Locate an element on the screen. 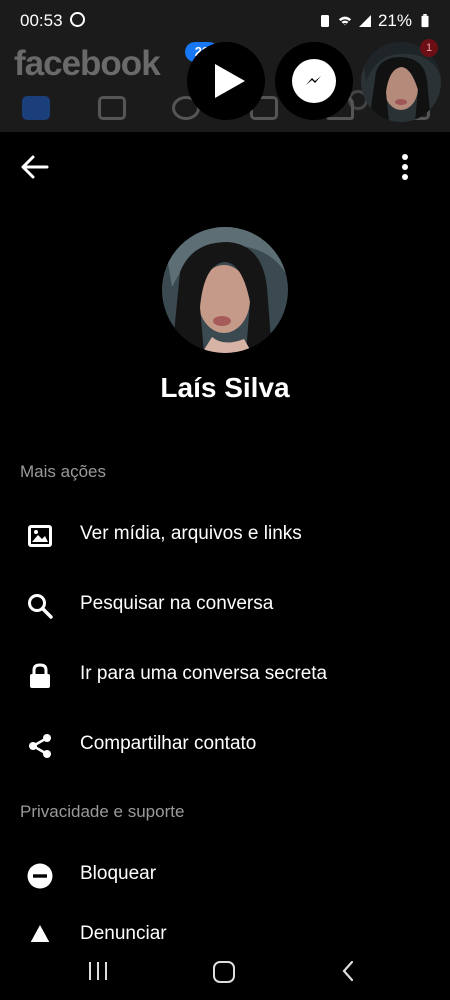 This screenshot has height=1000, width=450. menu-label: Ver mídia, arquivos e links is located at coordinates (191, 533).